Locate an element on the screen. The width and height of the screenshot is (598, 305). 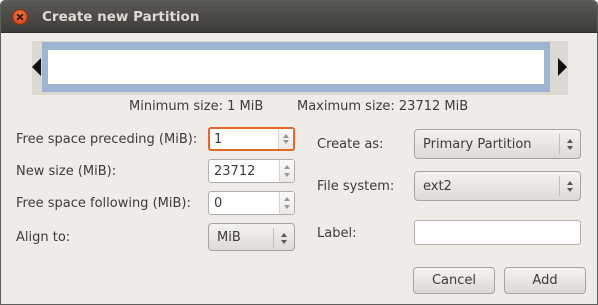
partition-bar-inner is located at coordinates (296, 67).